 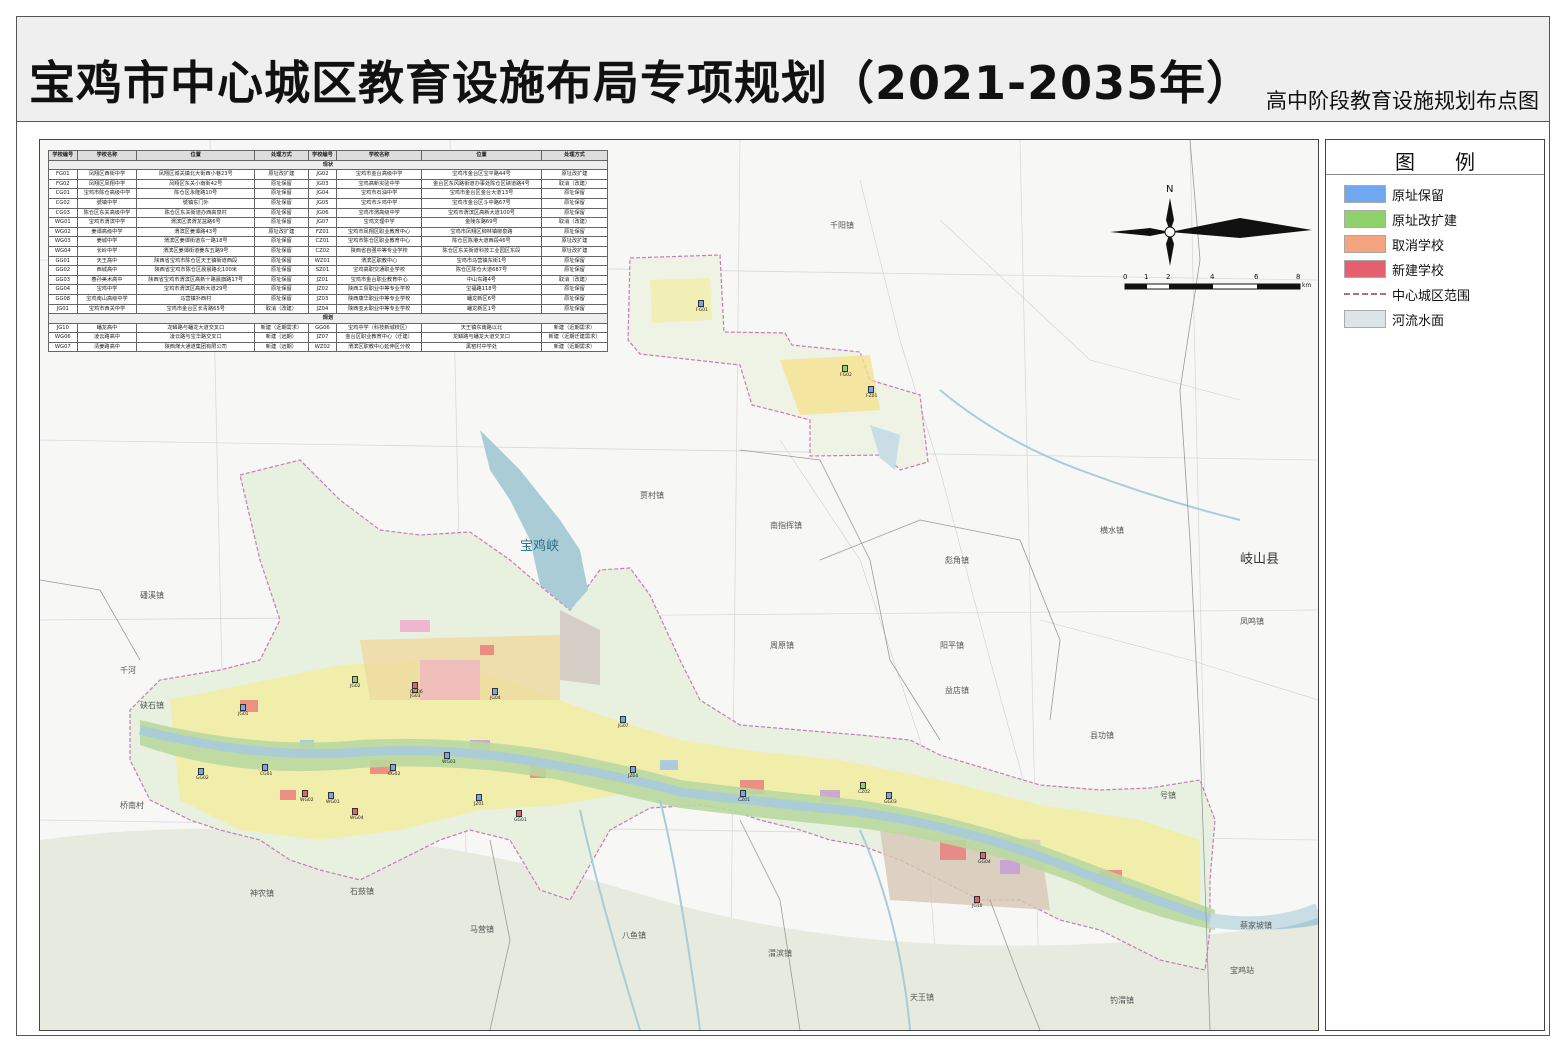 What do you see at coordinates (481, 174) in the screenshot?
I see `table-cell: 宝鸡市金台区宝平路44号` at bounding box center [481, 174].